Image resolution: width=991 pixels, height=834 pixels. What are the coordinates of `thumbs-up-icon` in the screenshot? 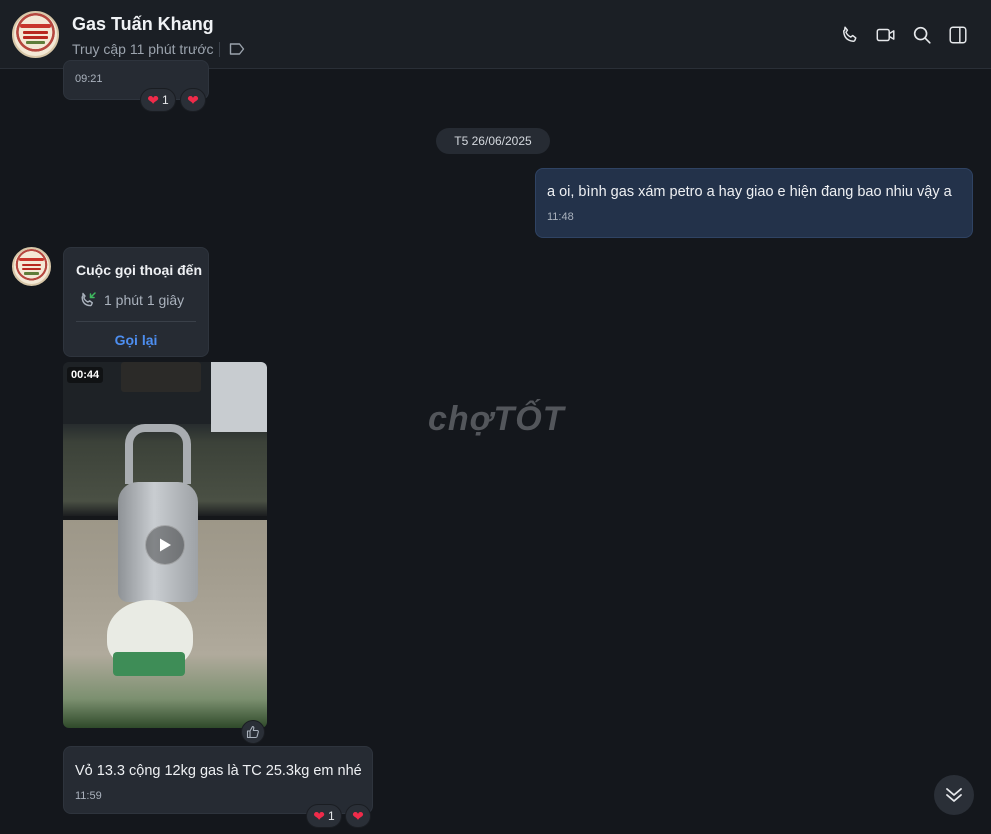 It's located at (252, 732).